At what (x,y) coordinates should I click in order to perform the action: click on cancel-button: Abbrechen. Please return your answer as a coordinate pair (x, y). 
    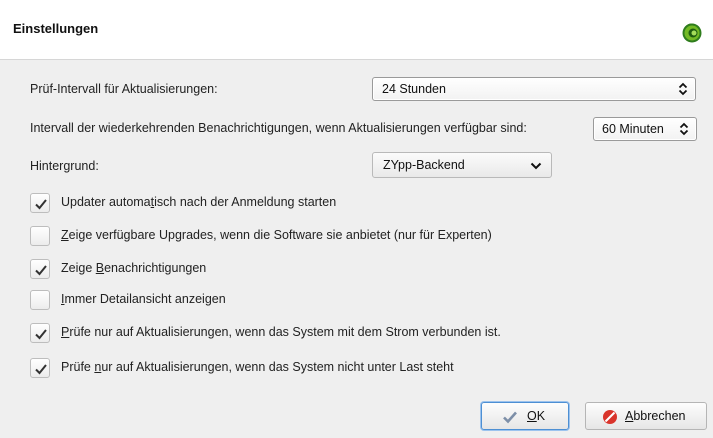
    Looking at the image, I should click on (646, 416).